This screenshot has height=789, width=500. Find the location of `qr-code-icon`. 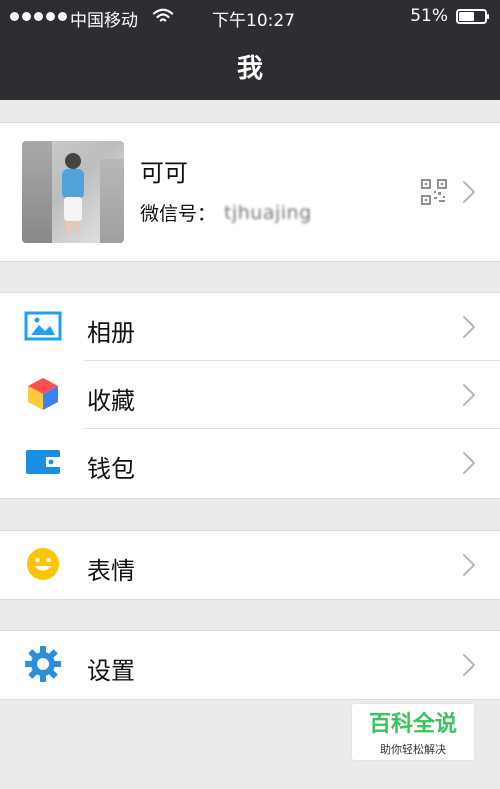

qr-code-icon is located at coordinates (434, 192).